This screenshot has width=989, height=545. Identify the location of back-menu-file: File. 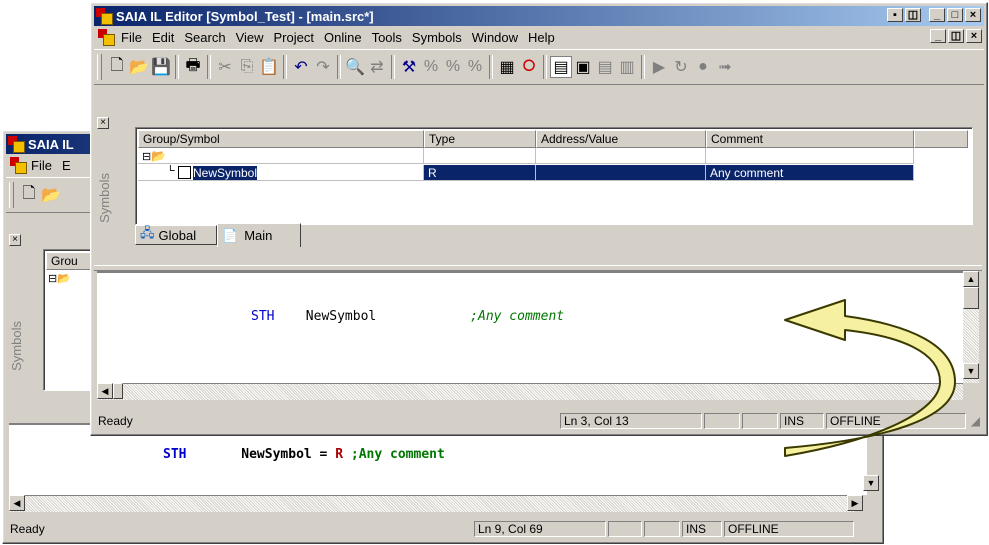
(41, 165).